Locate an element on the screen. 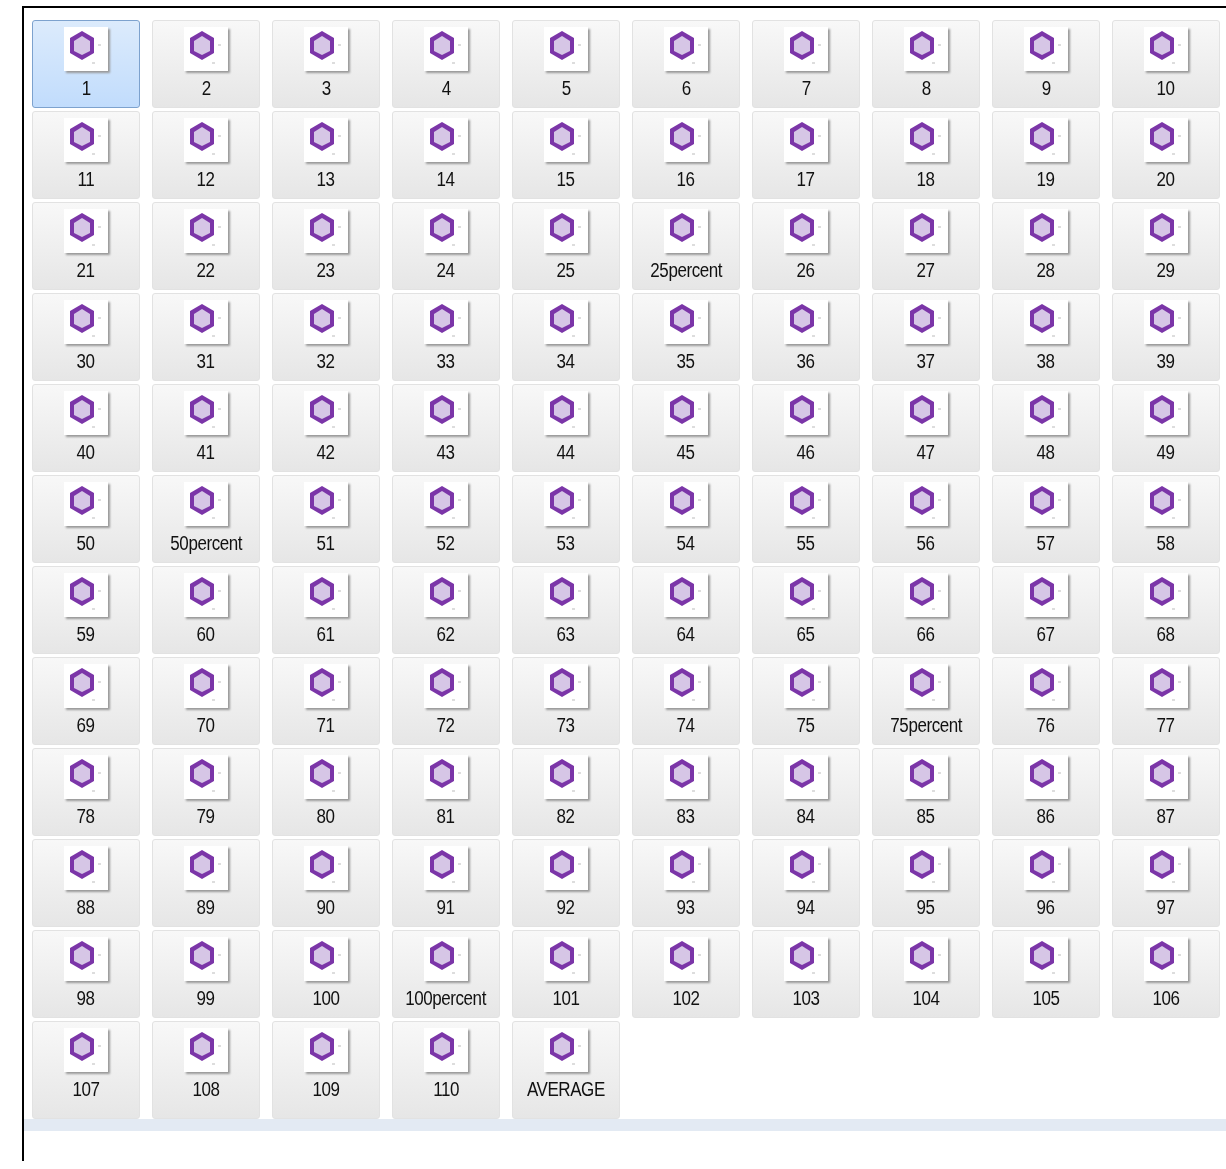  file-item: 69 is located at coordinates (86, 701).